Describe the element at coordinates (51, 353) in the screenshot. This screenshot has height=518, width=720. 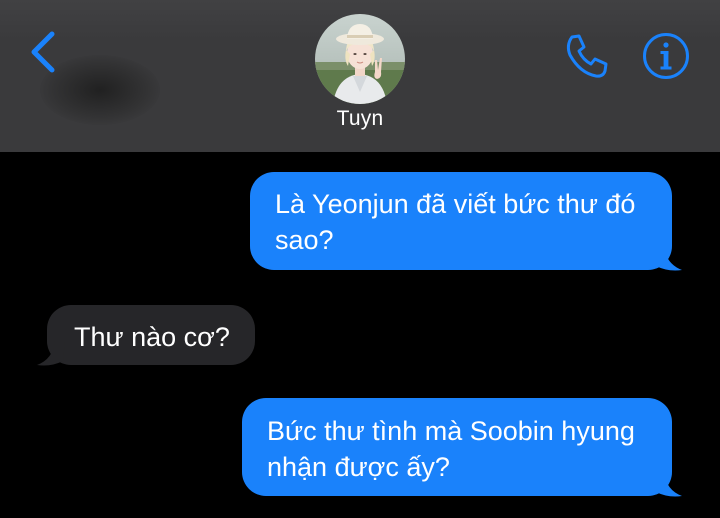
I see `received-bubble-tail` at that location.